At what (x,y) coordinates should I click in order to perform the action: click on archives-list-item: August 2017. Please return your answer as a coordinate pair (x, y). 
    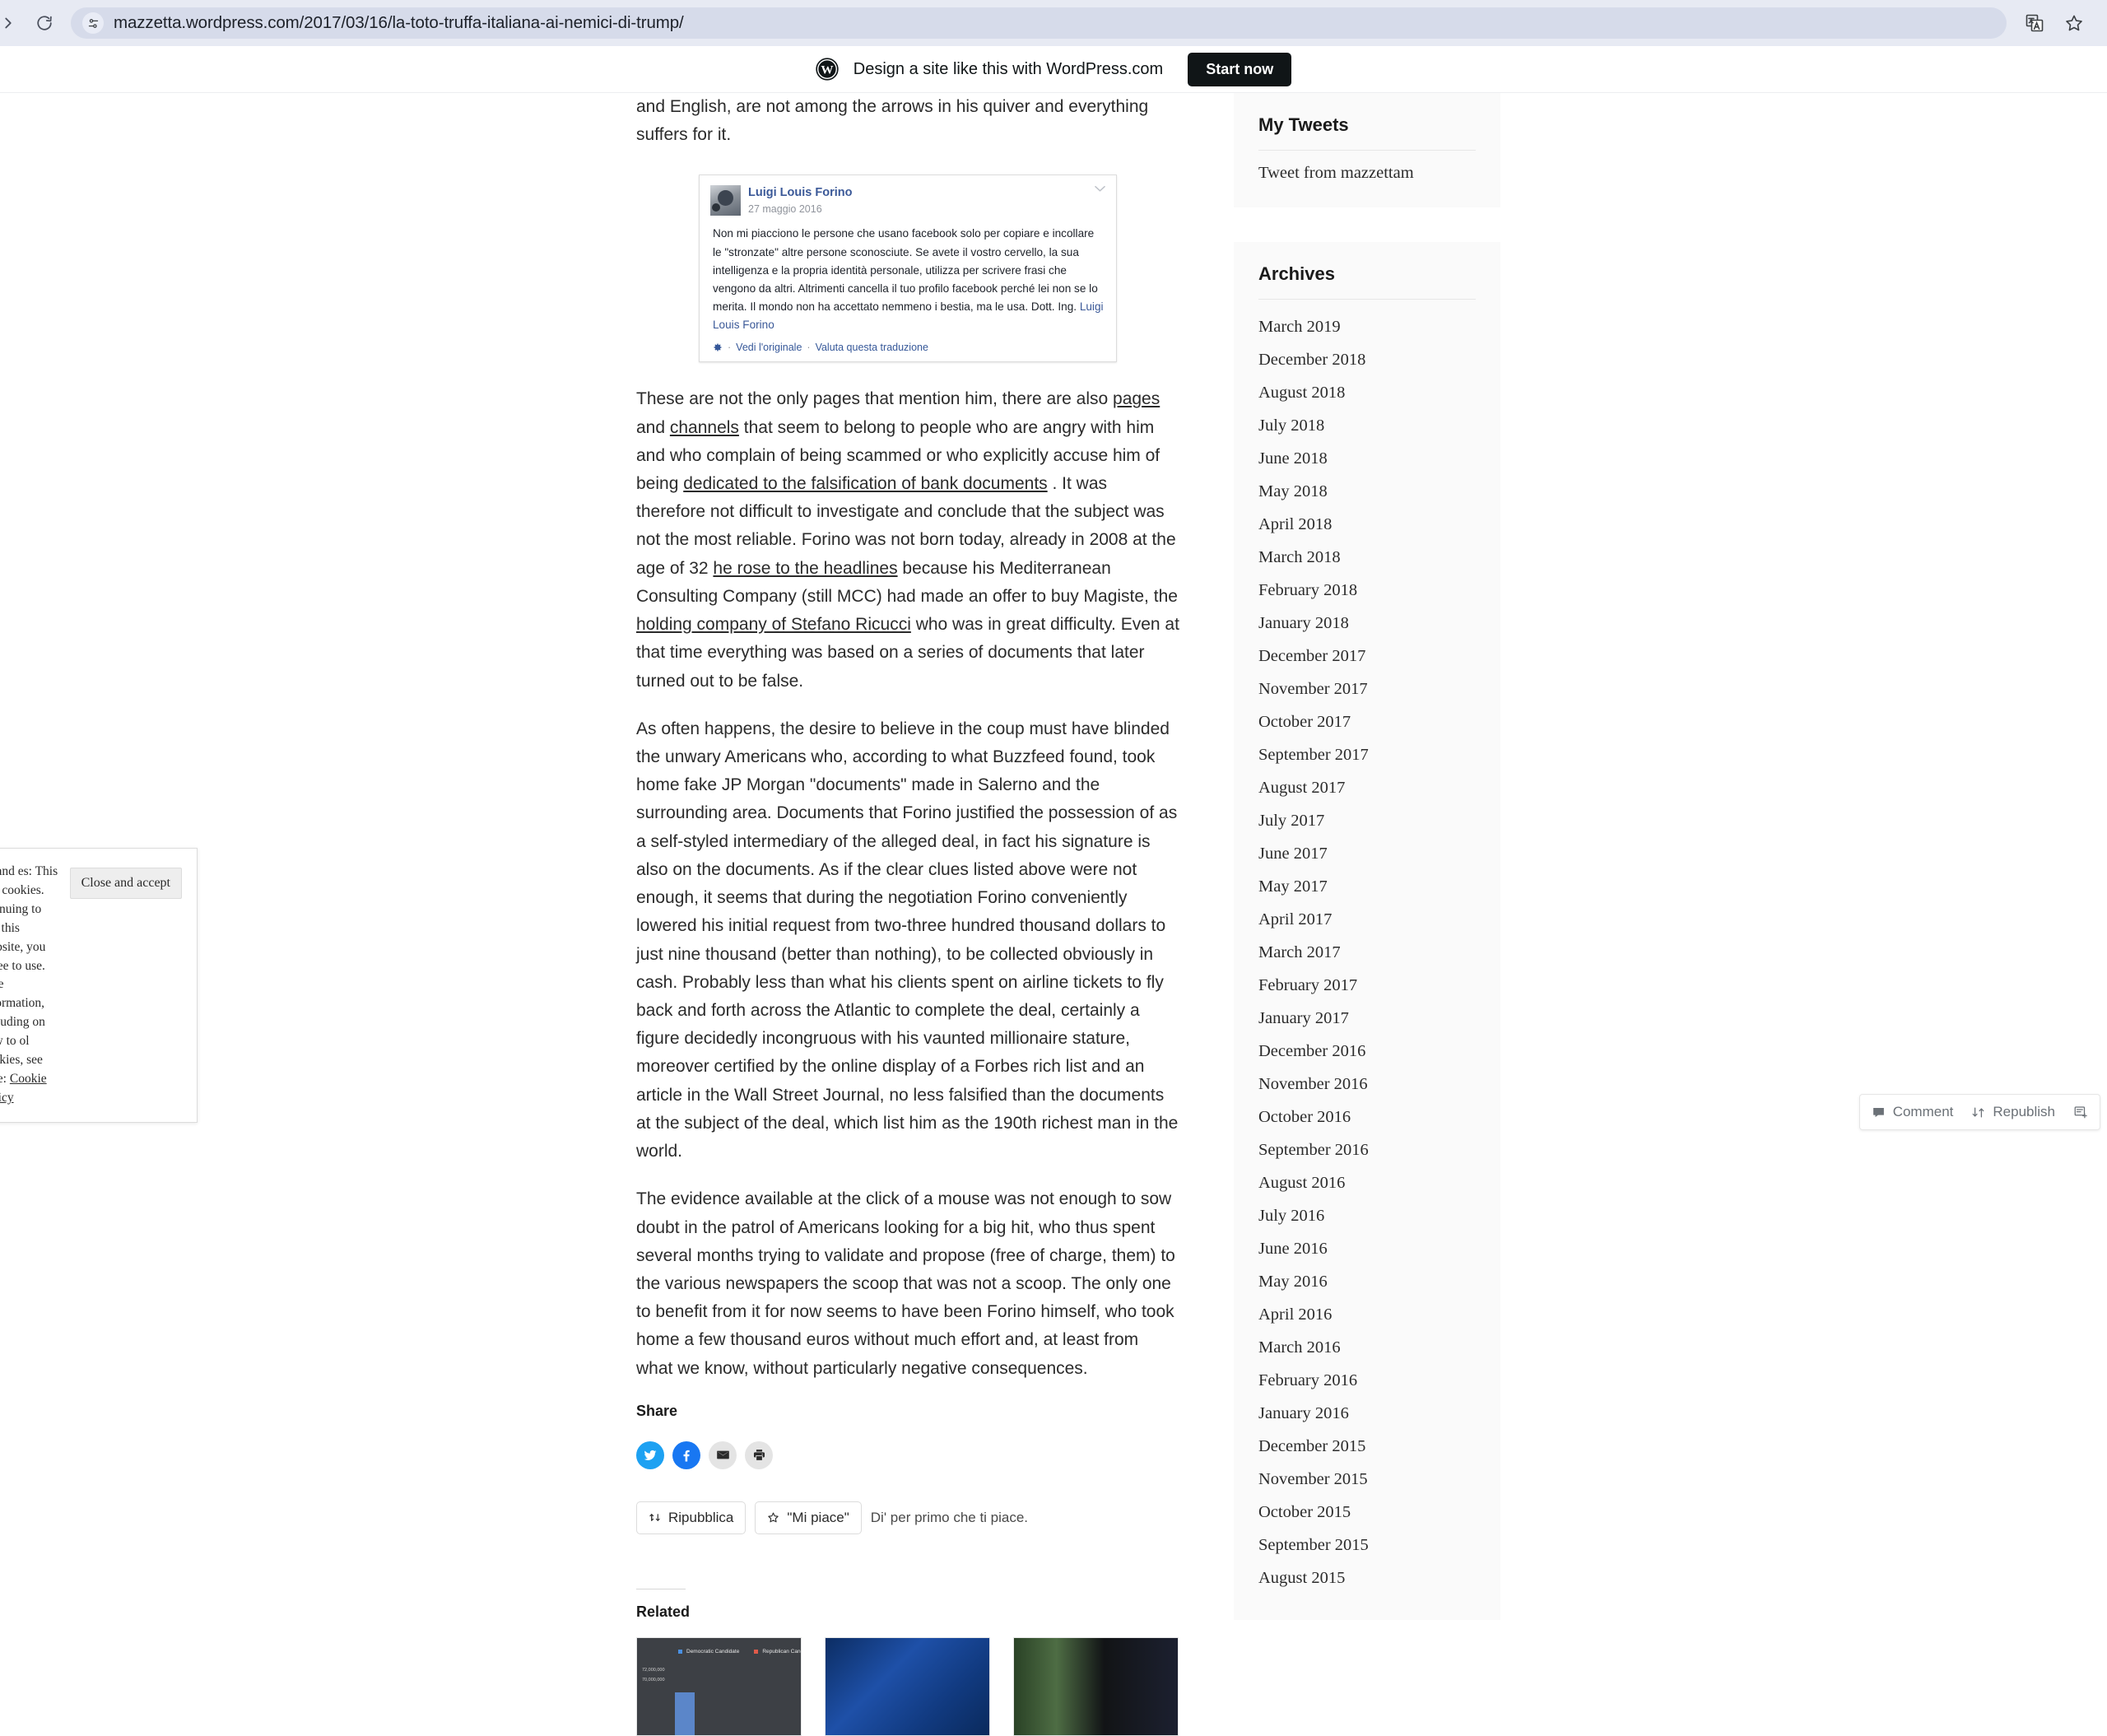
    Looking at the image, I should click on (1367, 788).